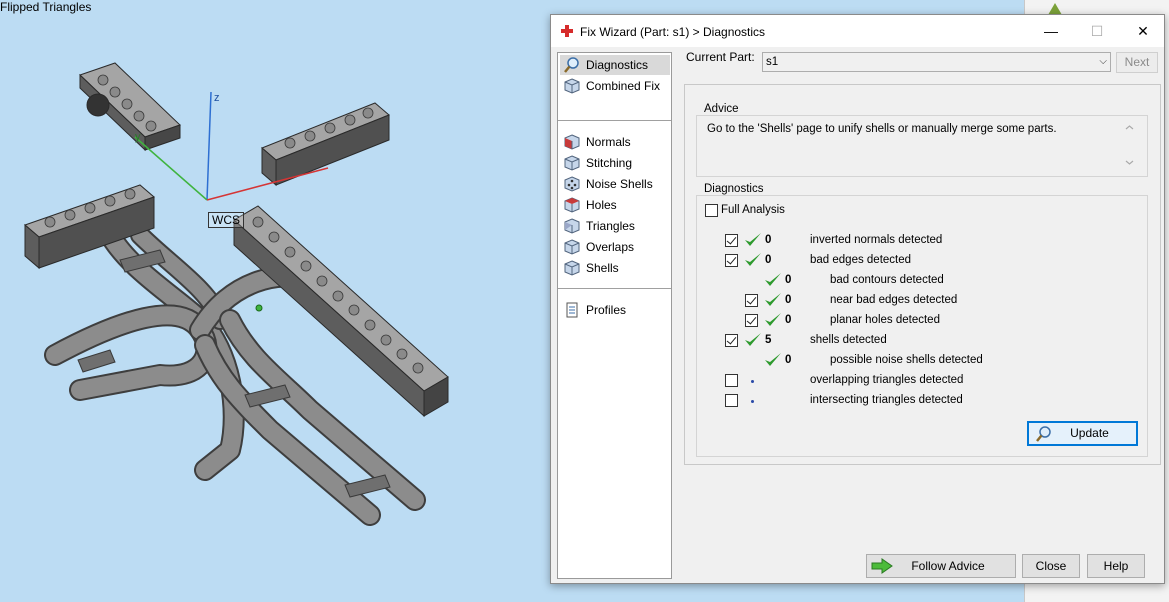 The width and height of the screenshot is (1169, 602). What do you see at coordinates (751, 300) in the screenshot?
I see `near-bad-edges-checkbox` at bounding box center [751, 300].